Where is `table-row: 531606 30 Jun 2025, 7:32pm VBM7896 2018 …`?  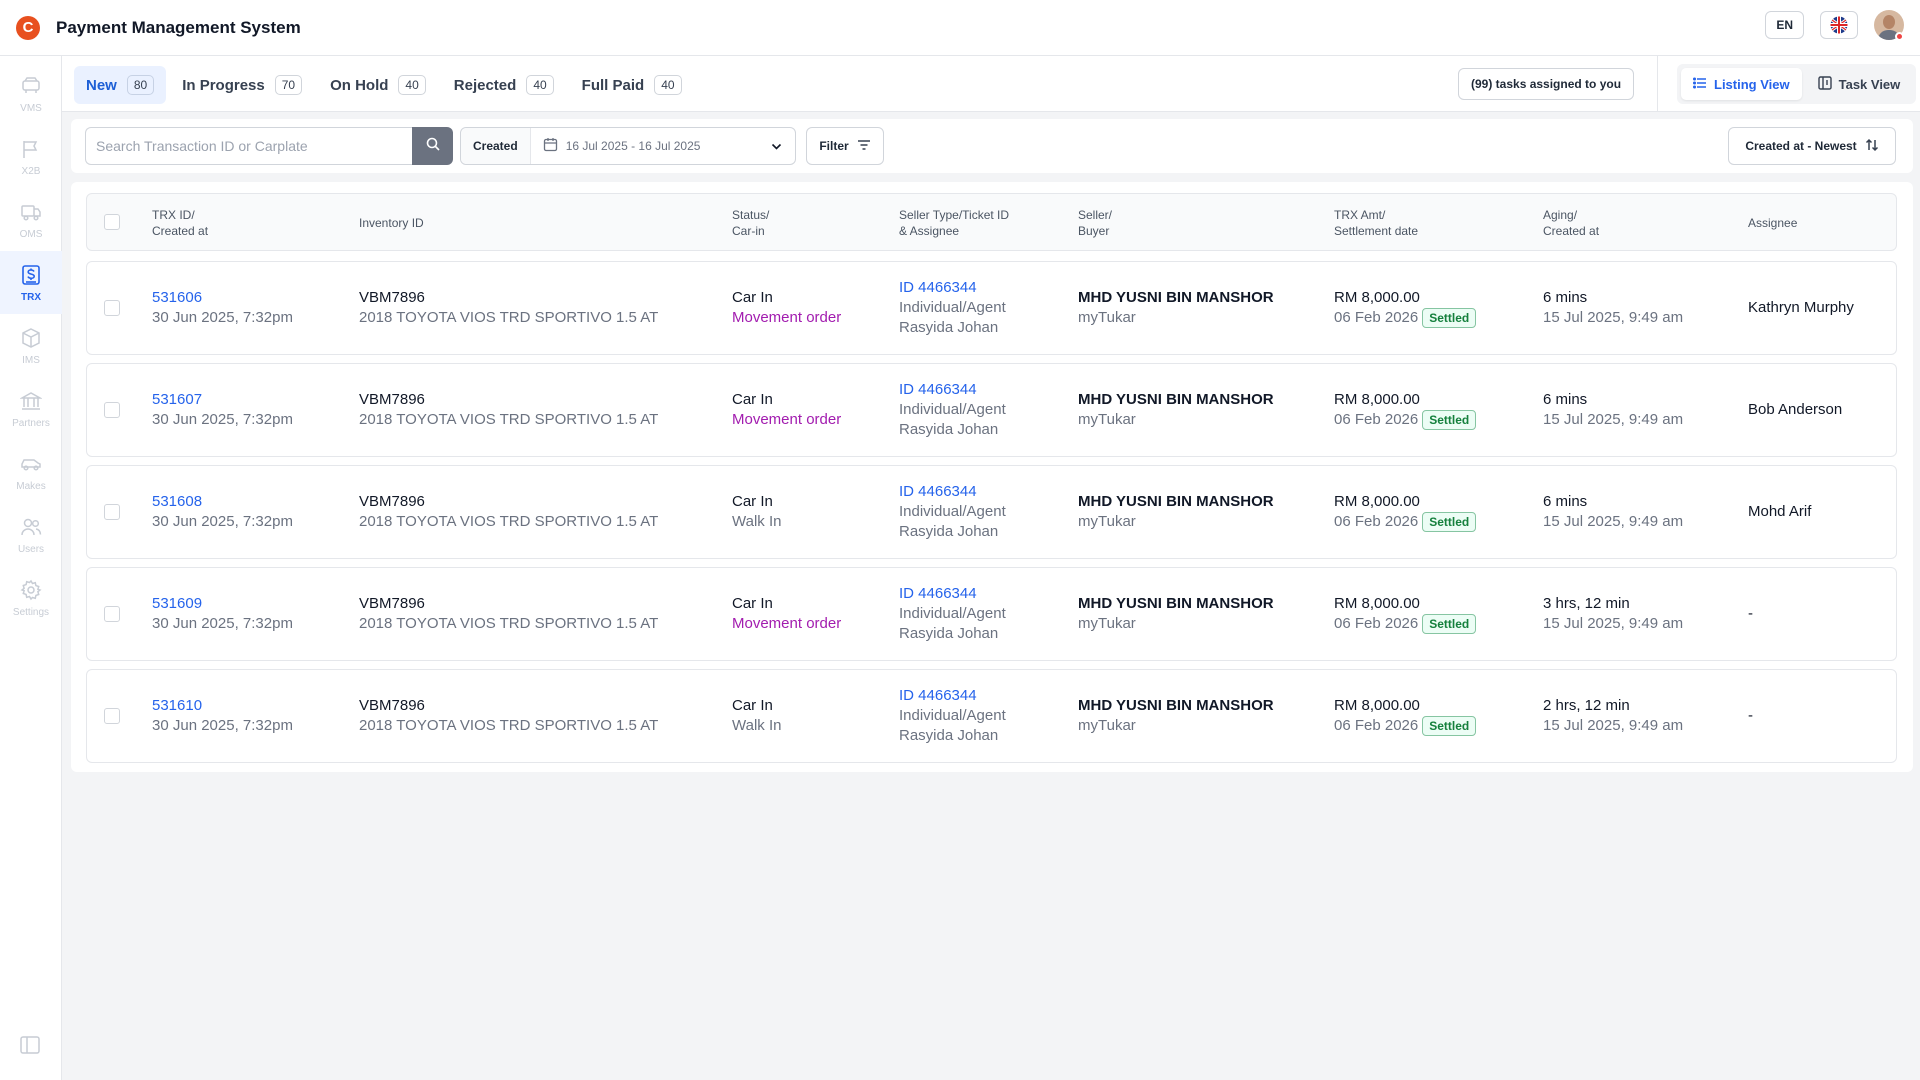
table-row: 531606 30 Jun 2025, 7:32pm VBM7896 2018 … is located at coordinates (991, 308).